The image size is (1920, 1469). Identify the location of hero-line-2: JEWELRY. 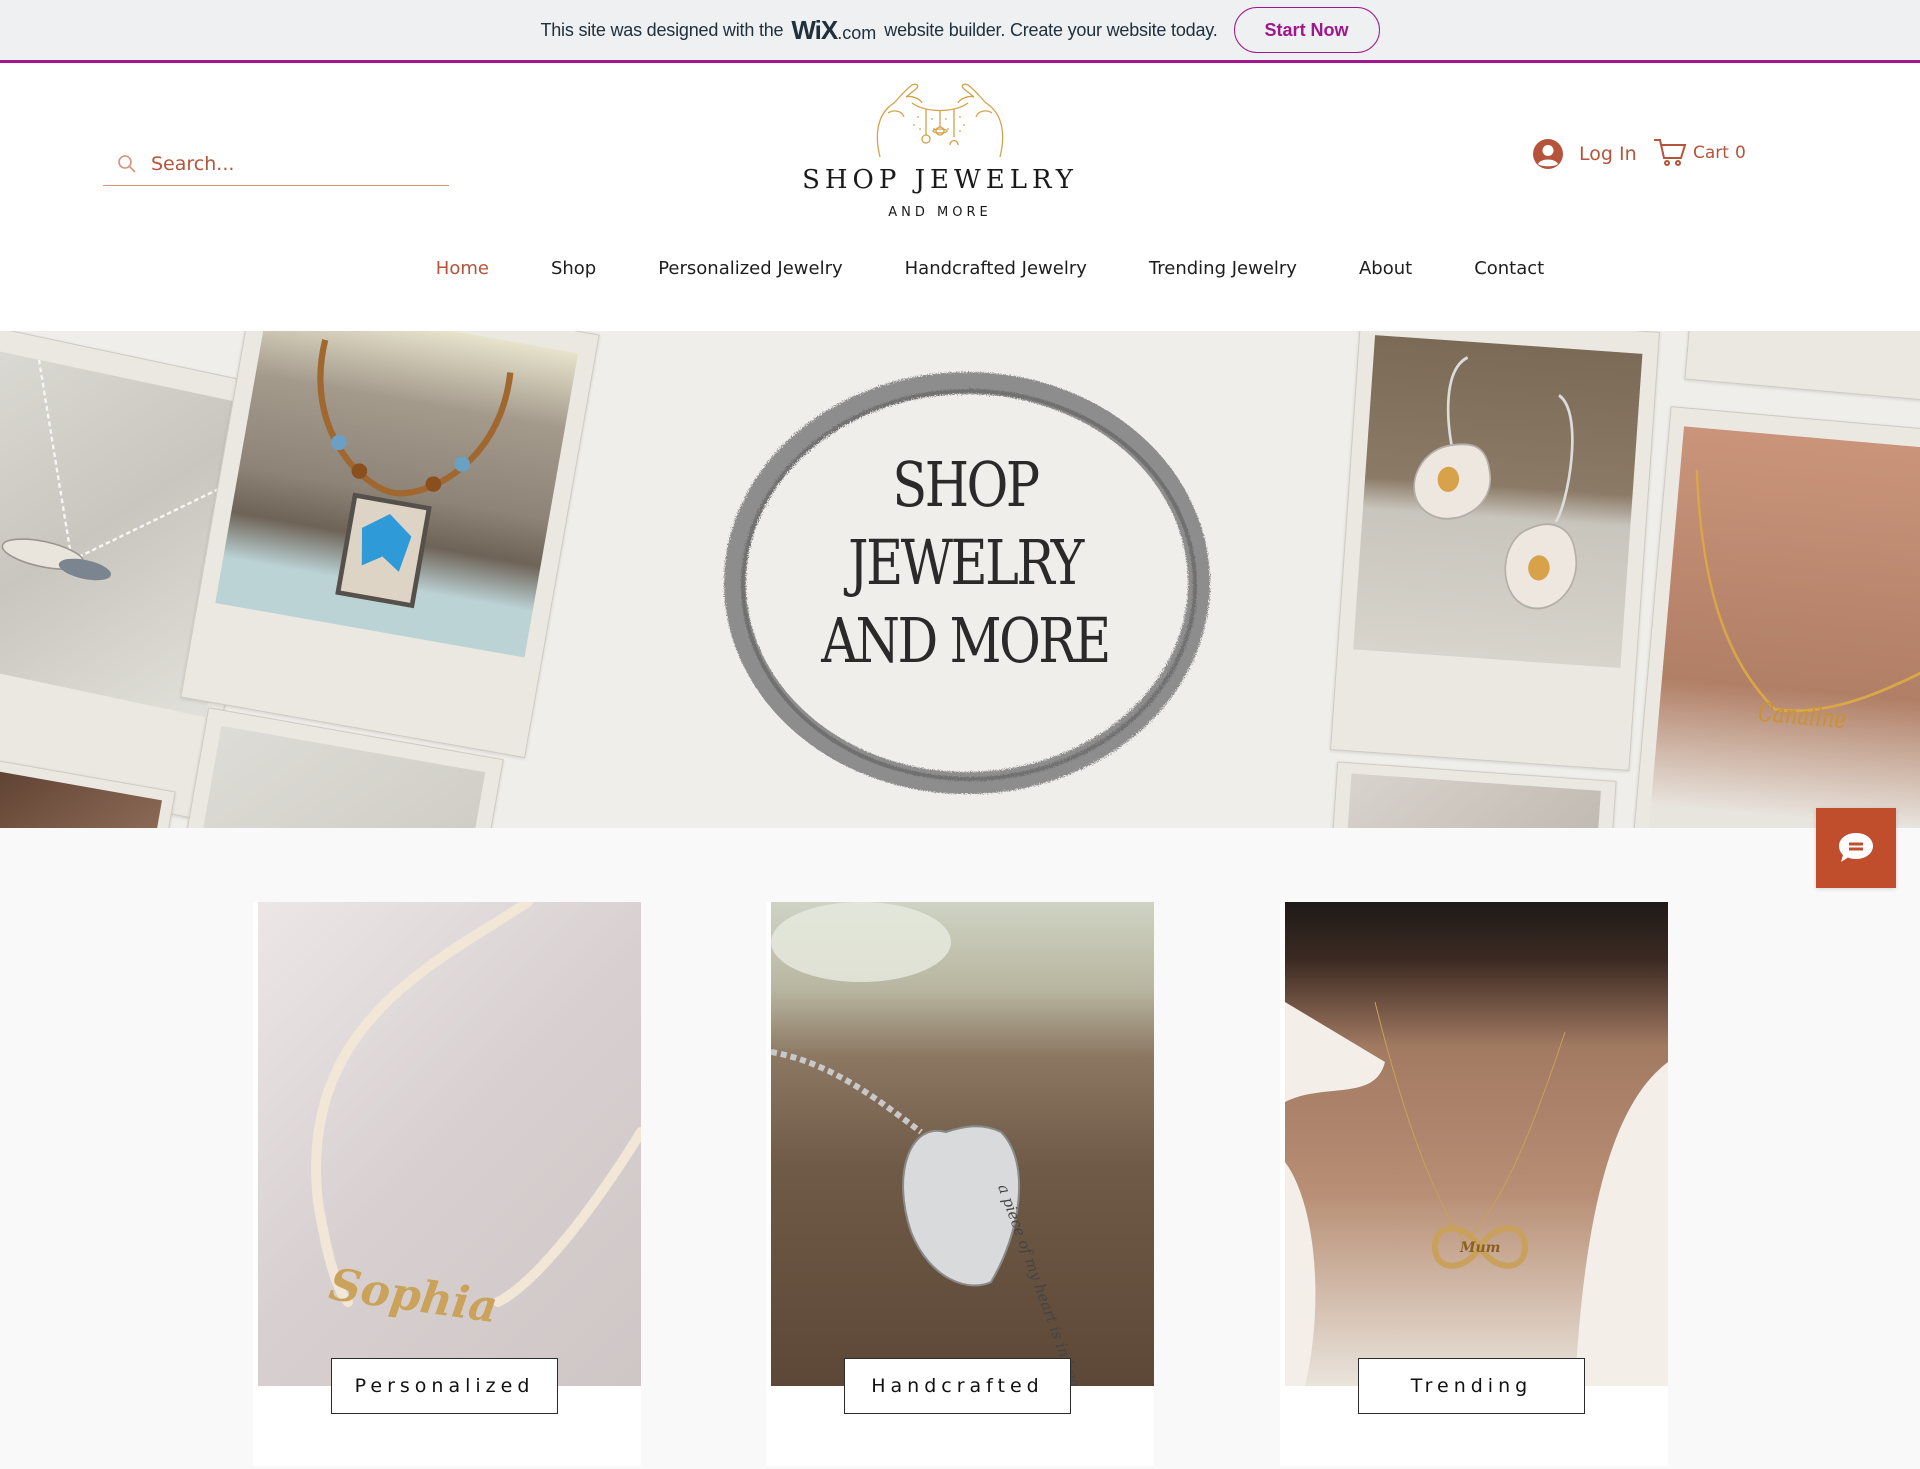
(966, 562).